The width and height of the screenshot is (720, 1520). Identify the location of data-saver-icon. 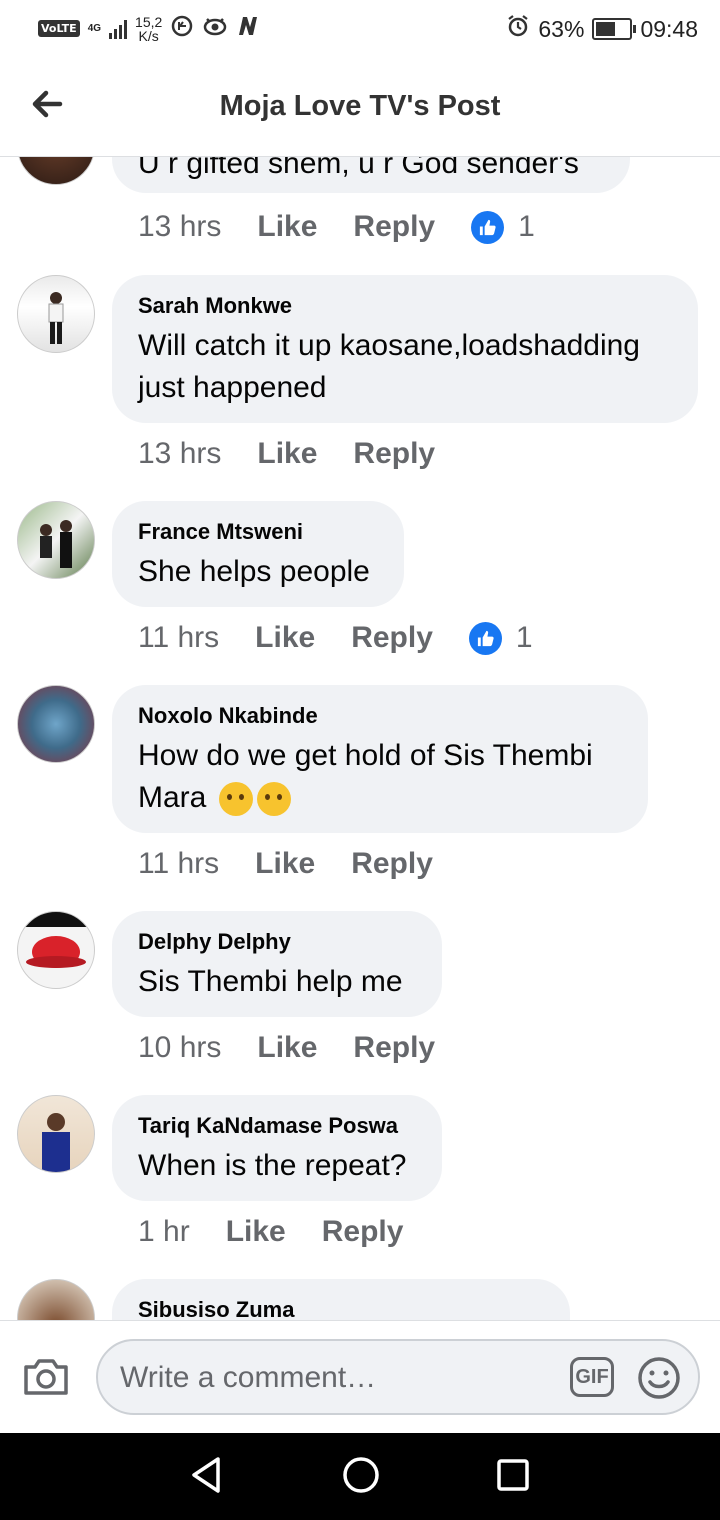
(182, 28).